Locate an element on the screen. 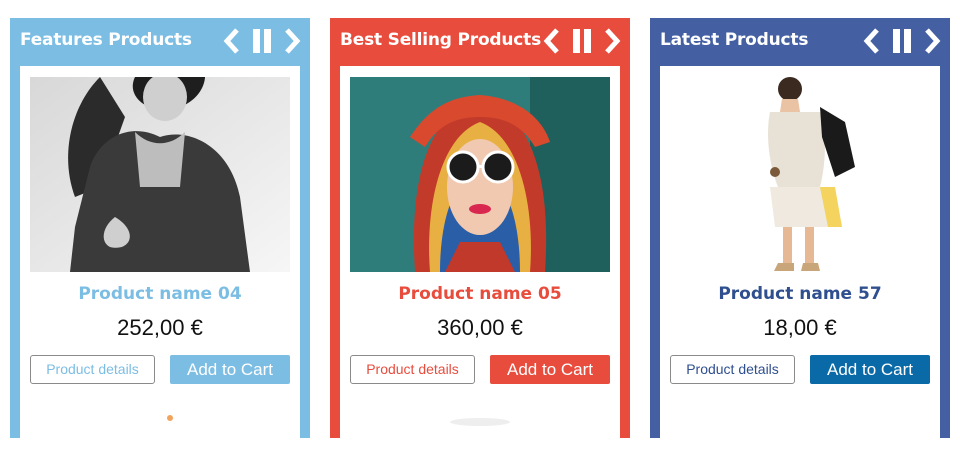 Image resolution: width=960 pixels, height=456 pixels. product-name: Product name 05 is located at coordinates (480, 294).